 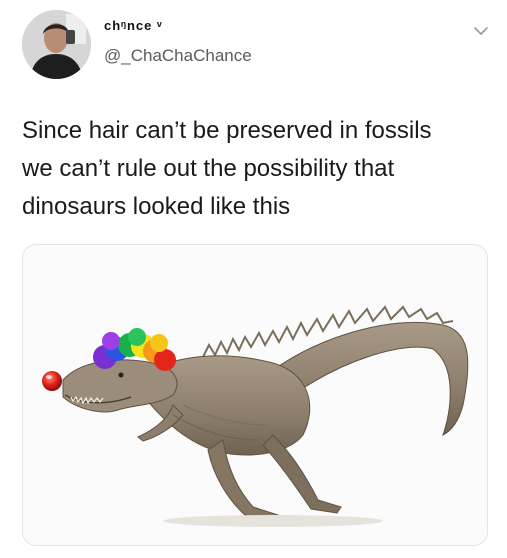 I want to click on tweet-text-line: we can’t rule out the possibility that, so click(x=208, y=168).